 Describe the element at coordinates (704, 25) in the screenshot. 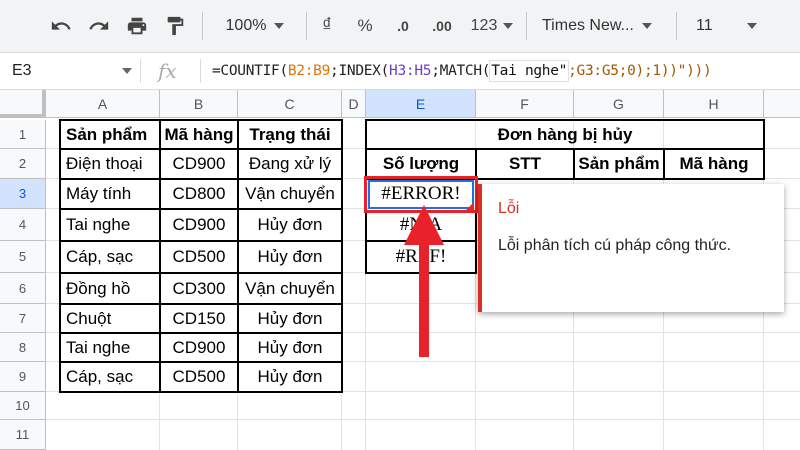

I see `font-size-value: 11` at that location.